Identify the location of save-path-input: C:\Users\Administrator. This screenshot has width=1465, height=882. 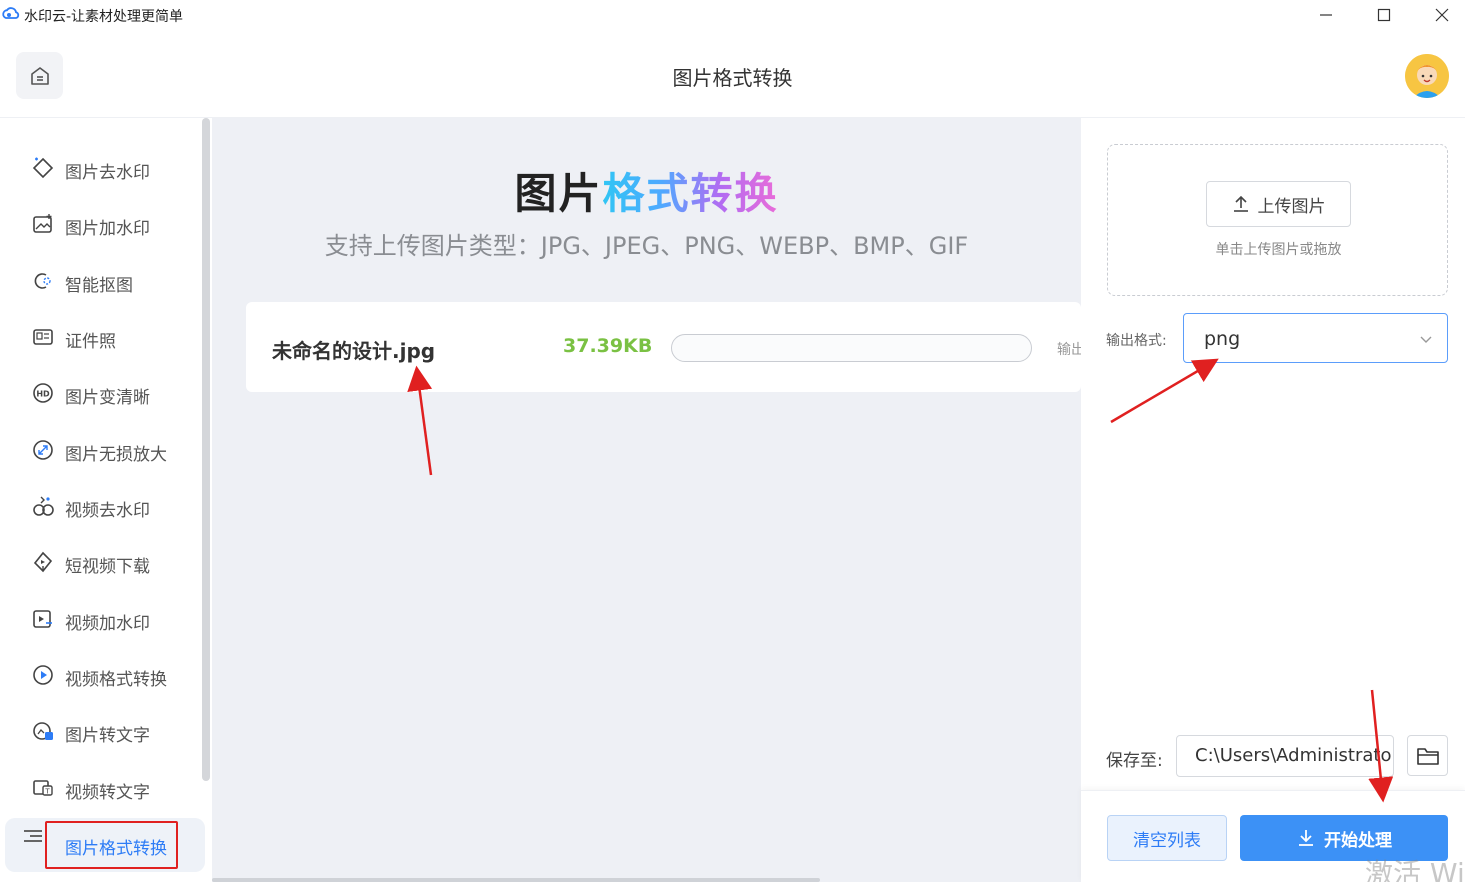
(1285, 756).